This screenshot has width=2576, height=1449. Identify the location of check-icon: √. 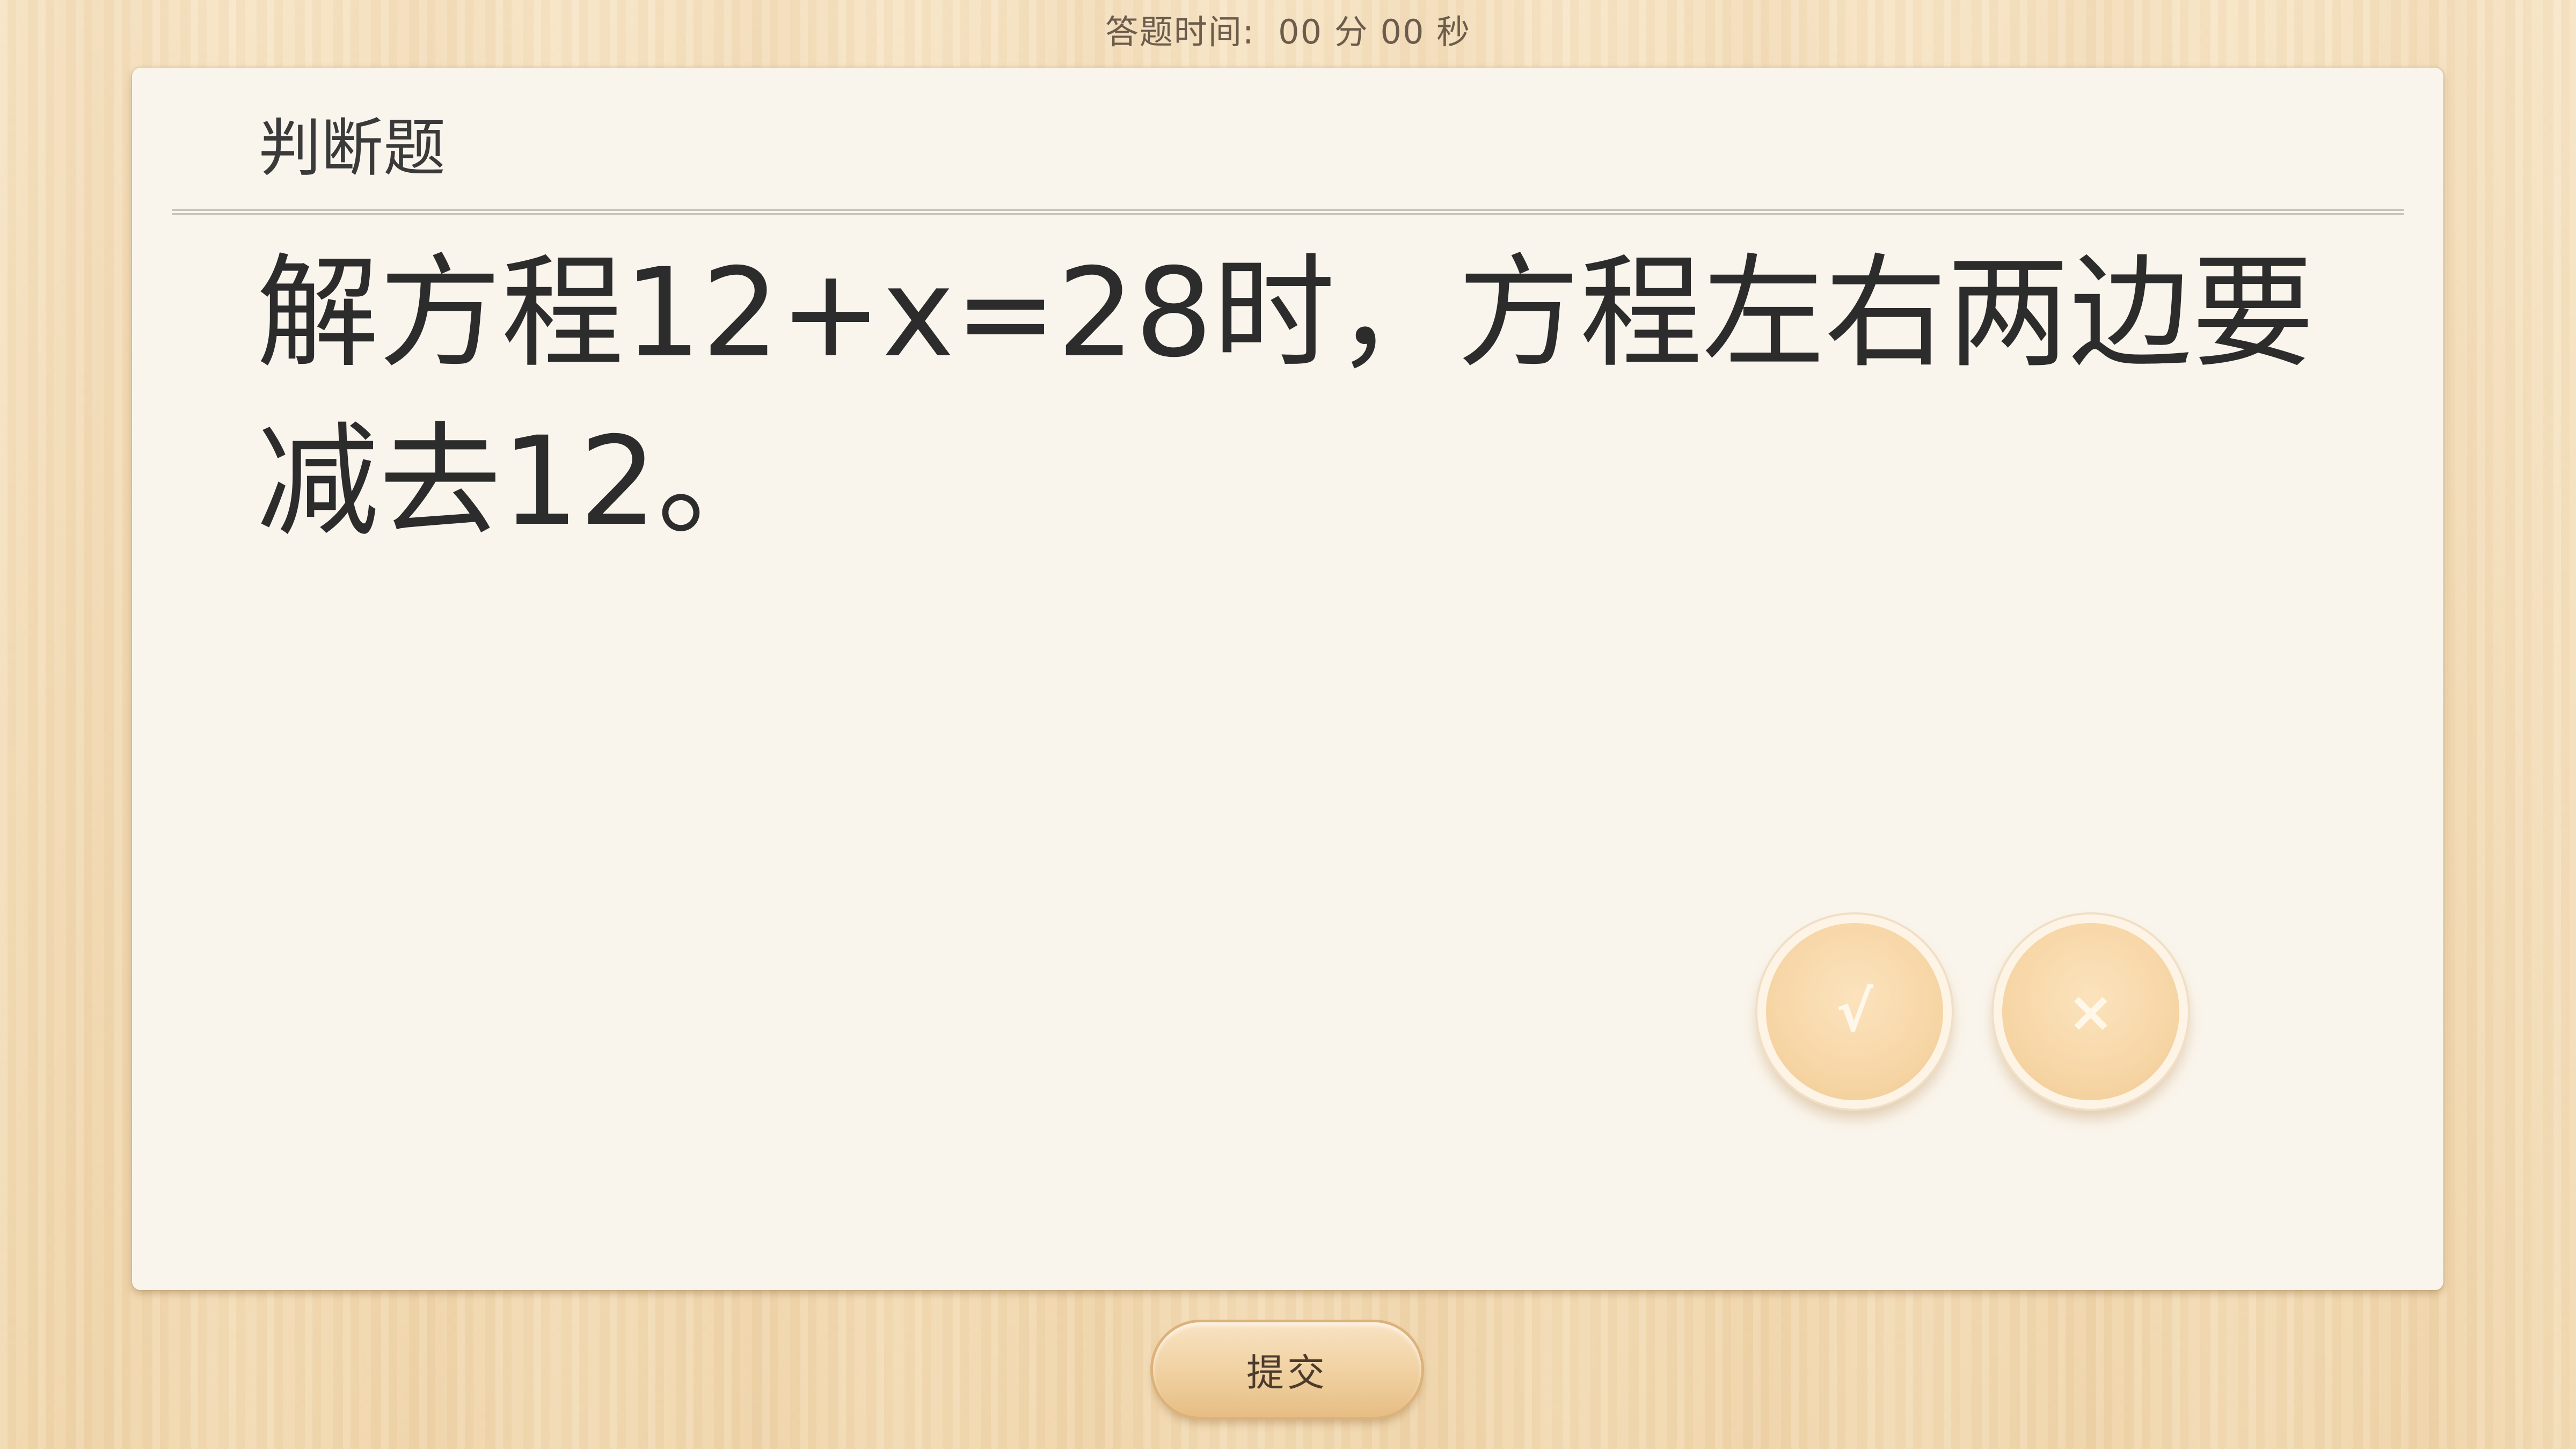
(1854, 1011).